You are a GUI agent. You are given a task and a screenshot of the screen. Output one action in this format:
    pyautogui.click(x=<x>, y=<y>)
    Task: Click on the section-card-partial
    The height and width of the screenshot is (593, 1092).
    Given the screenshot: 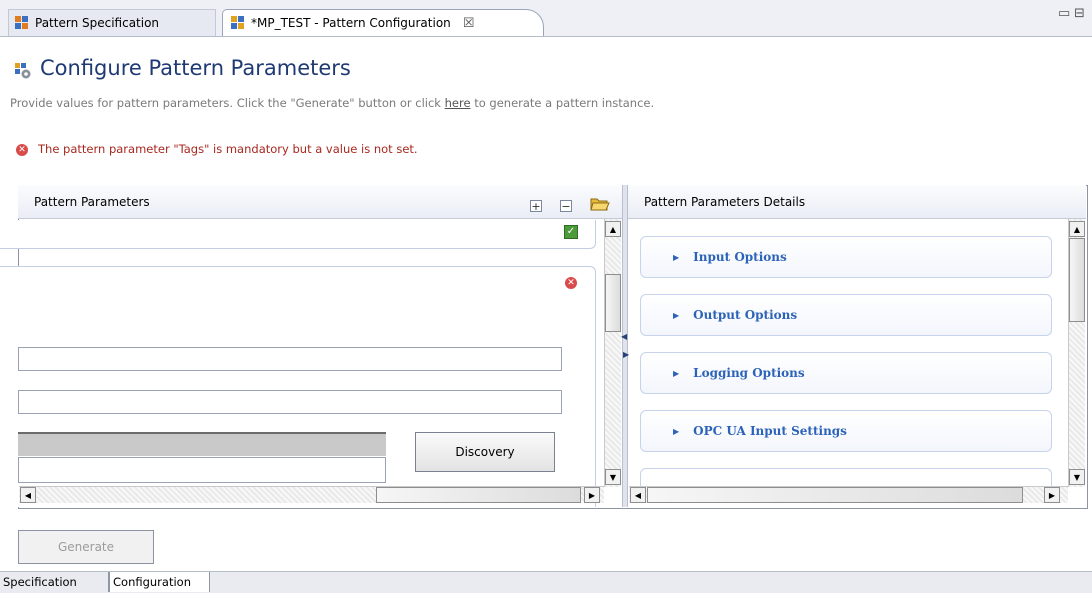 What is the action you would take?
    pyautogui.click(x=846, y=477)
    